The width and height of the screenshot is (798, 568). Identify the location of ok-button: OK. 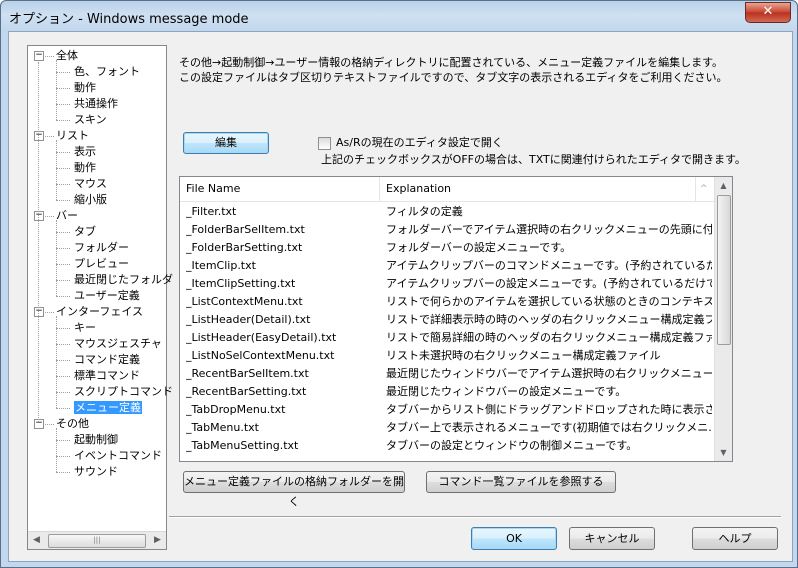
(514, 538).